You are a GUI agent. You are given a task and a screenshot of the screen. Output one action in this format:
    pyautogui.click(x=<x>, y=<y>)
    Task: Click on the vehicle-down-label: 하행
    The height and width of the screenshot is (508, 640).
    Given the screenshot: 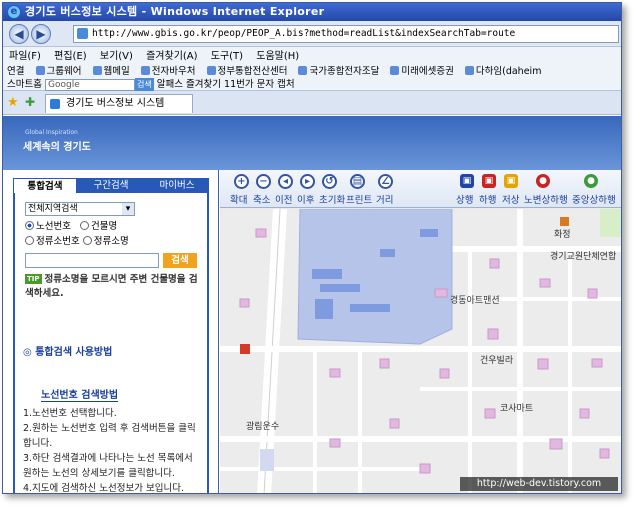 What is the action you would take?
    pyautogui.click(x=487, y=199)
    